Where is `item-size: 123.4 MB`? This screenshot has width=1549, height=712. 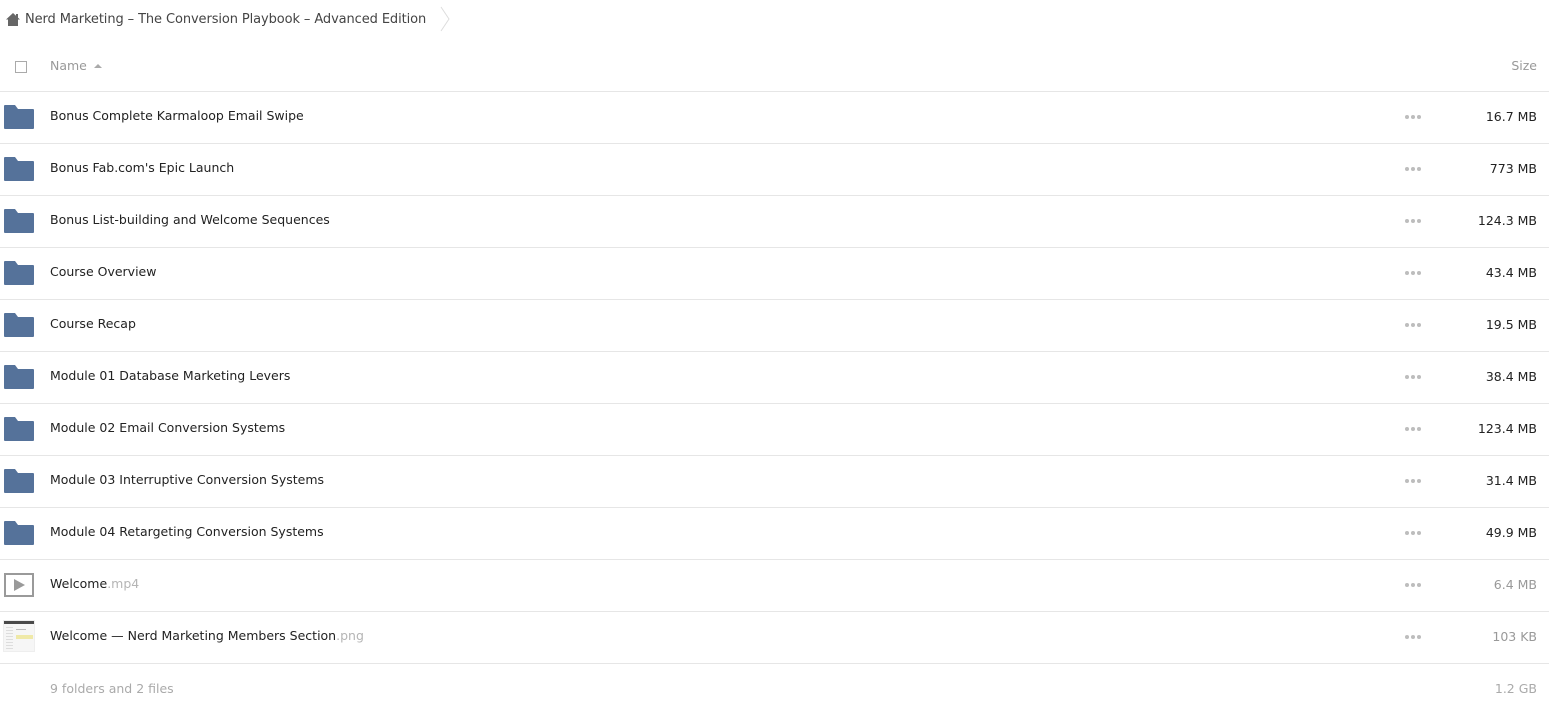
item-size: 123.4 MB is located at coordinates (1507, 428).